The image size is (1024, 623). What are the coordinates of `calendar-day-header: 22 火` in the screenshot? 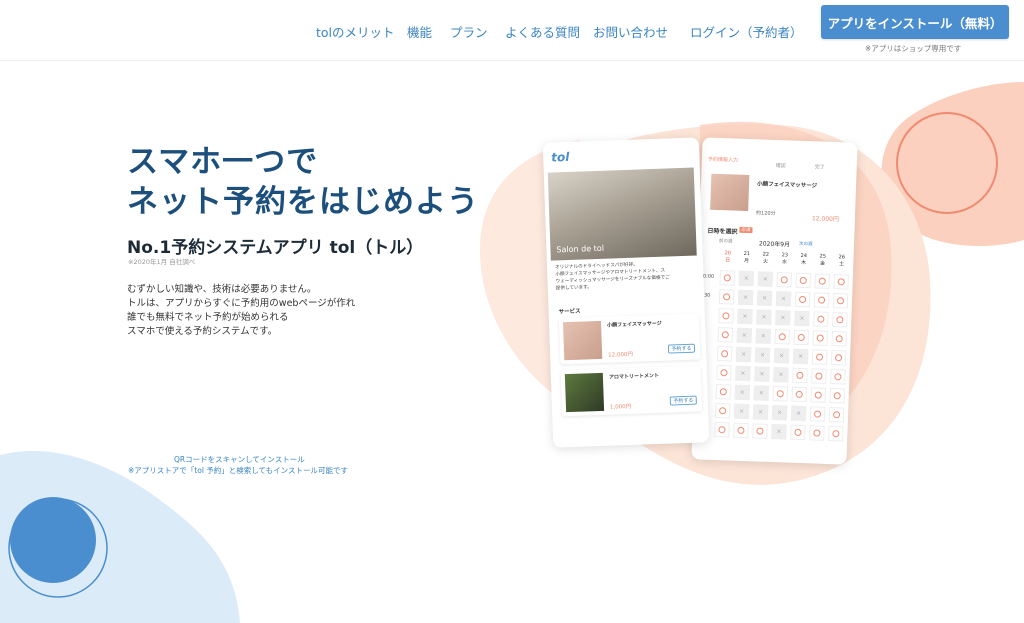 It's located at (766, 258).